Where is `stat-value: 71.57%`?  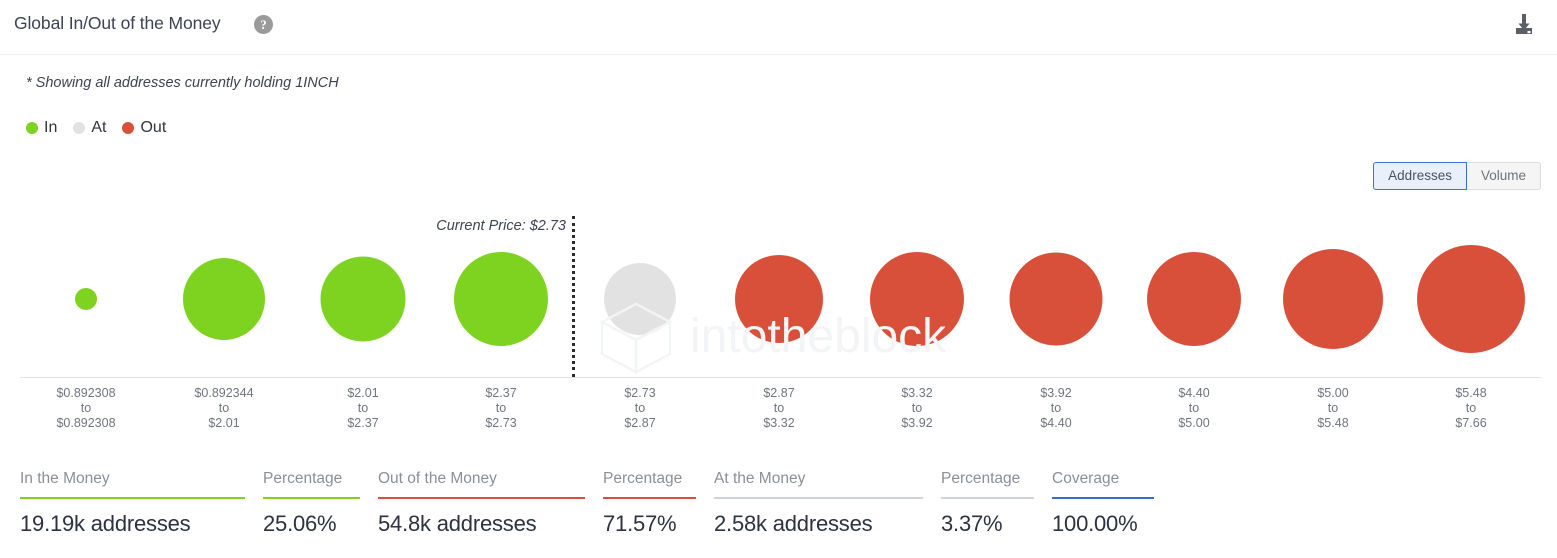 stat-value: 71.57% is located at coordinates (640, 523).